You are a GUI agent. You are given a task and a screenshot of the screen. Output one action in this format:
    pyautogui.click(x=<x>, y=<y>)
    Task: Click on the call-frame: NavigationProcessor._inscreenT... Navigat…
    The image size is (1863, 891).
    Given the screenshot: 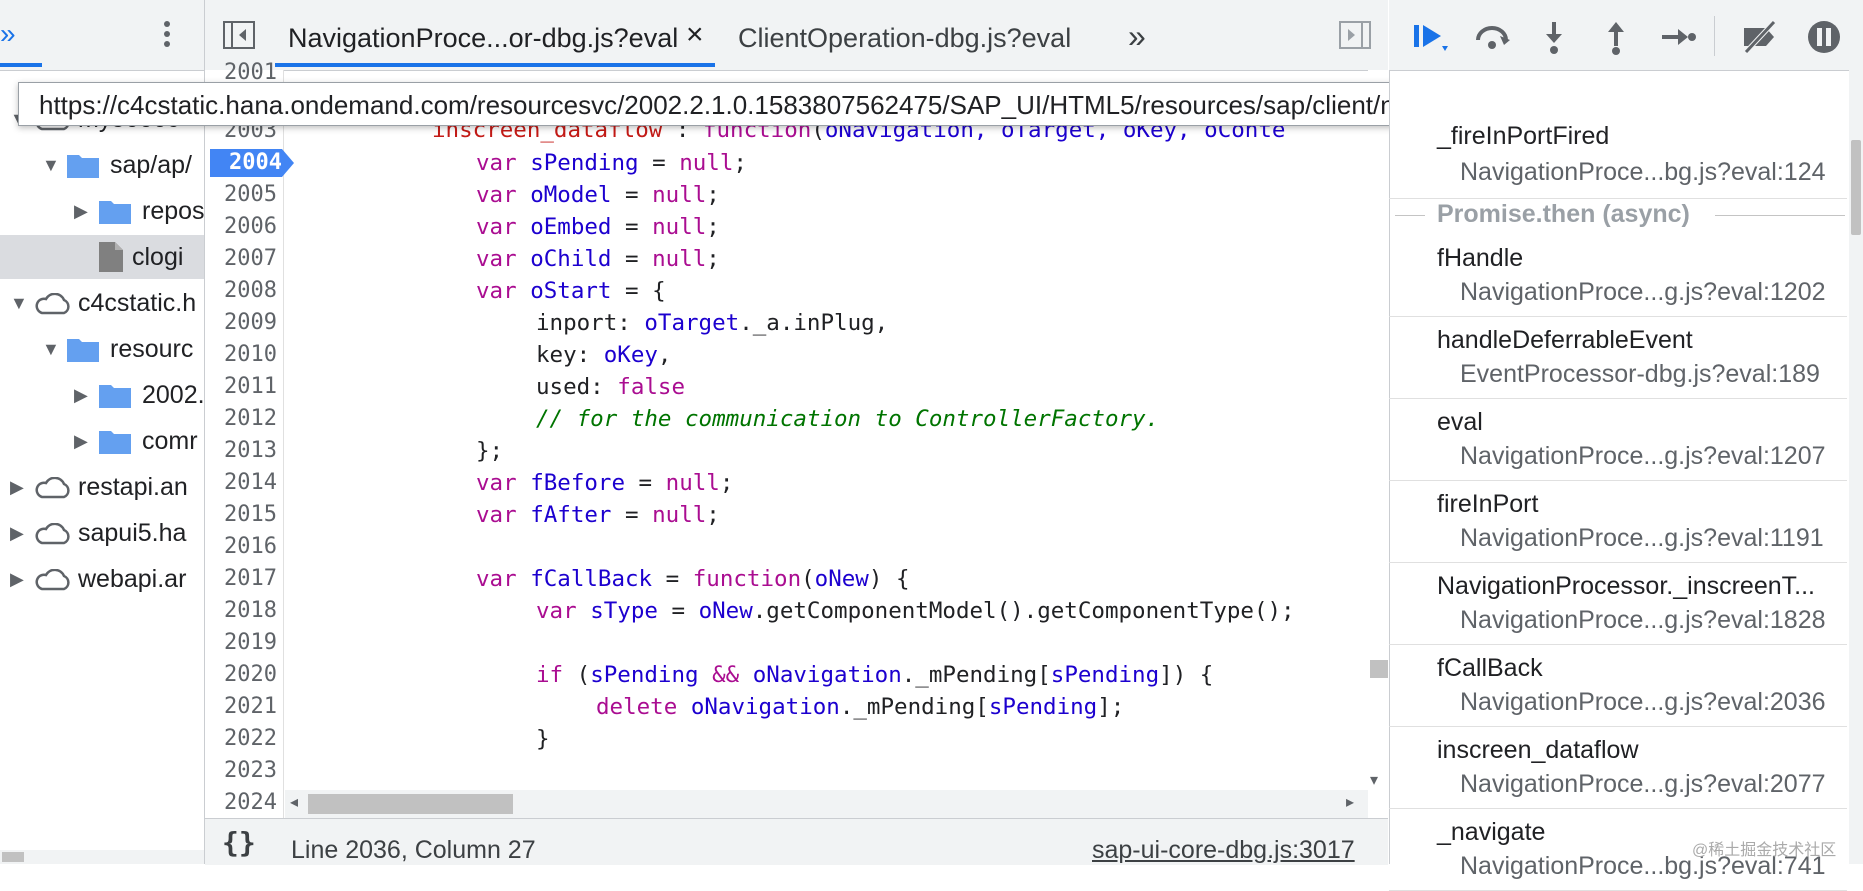 What is the action you would take?
    pyautogui.click(x=1618, y=603)
    